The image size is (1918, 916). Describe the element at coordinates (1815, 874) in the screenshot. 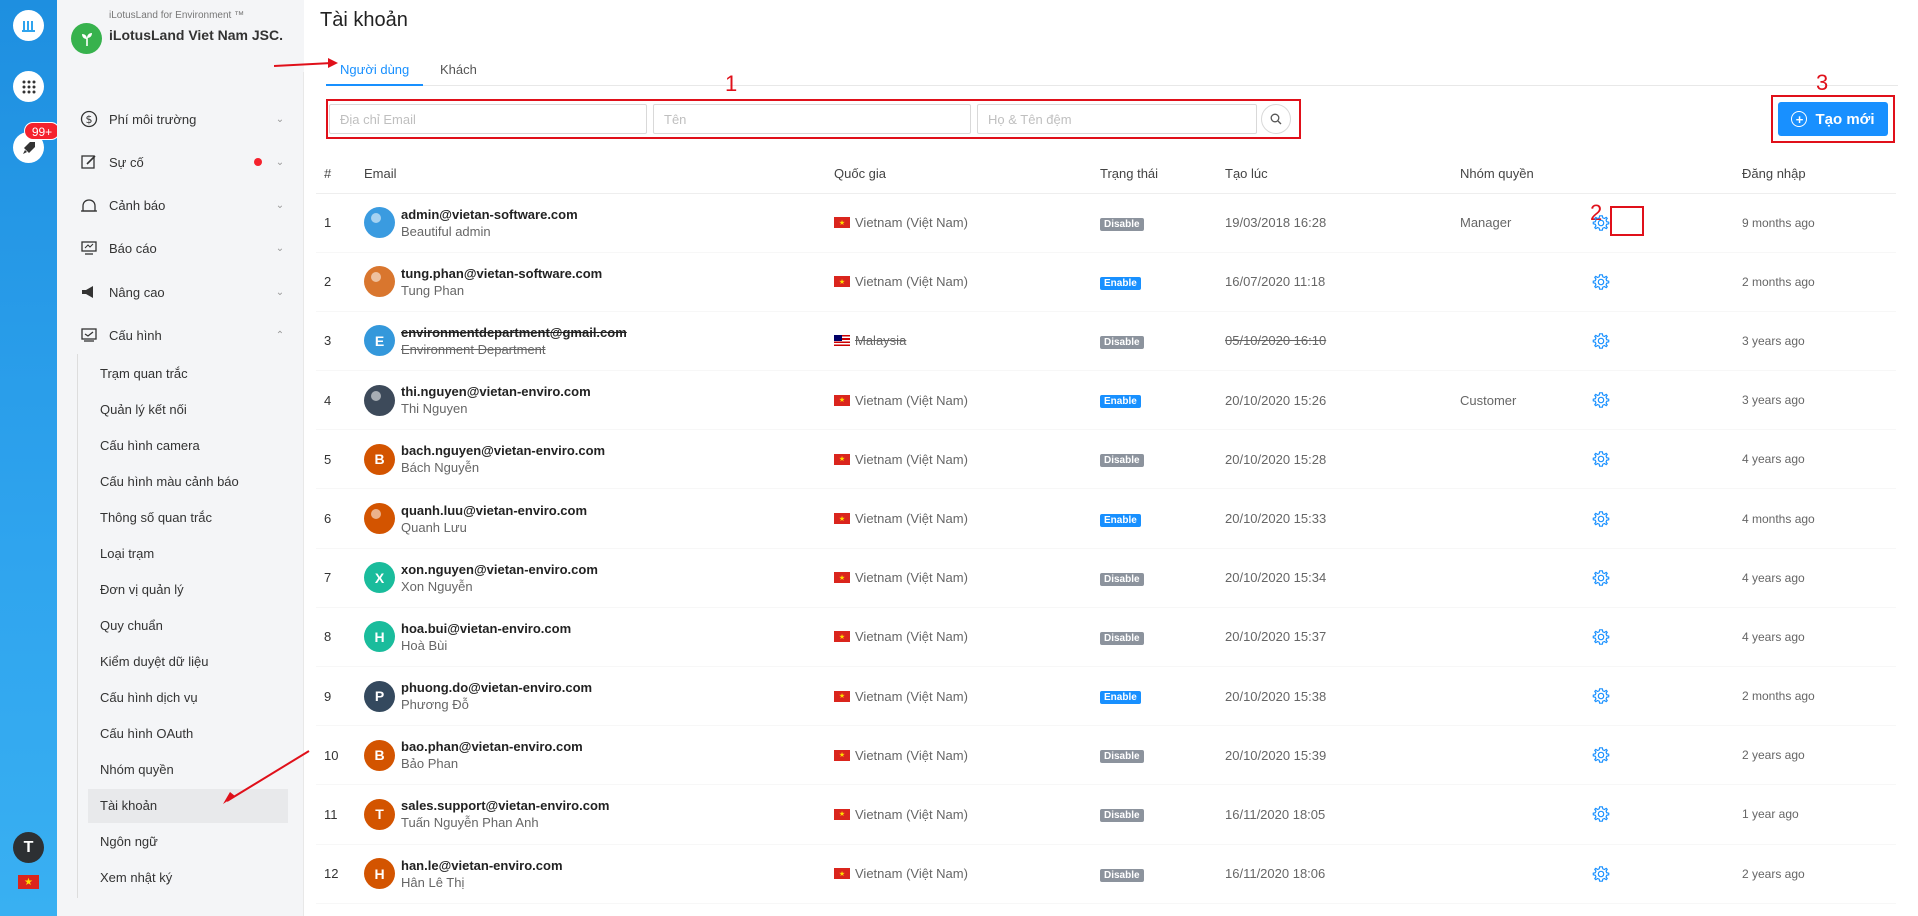

I see `last-login: 2 years ago` at that location.